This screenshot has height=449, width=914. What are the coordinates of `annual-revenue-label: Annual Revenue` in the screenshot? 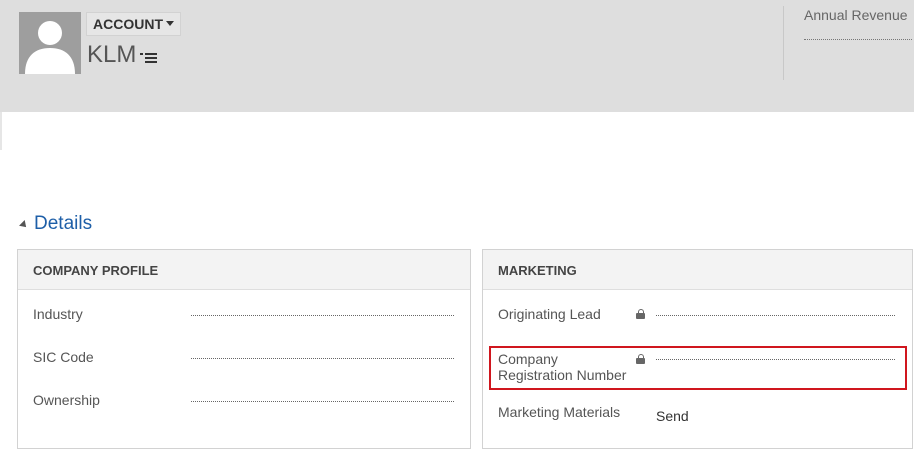 It's located at (856, 15).